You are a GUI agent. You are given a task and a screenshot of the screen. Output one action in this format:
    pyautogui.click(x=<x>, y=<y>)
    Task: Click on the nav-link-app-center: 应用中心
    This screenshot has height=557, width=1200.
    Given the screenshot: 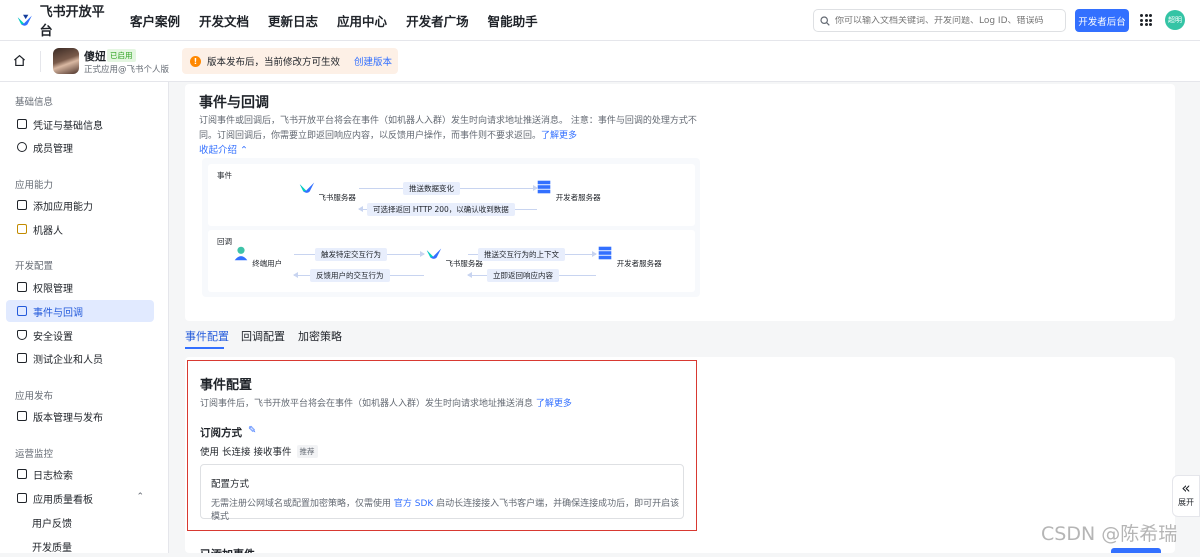 What is the action you would take?
    pyautogui.click(x=362, y=20)
    